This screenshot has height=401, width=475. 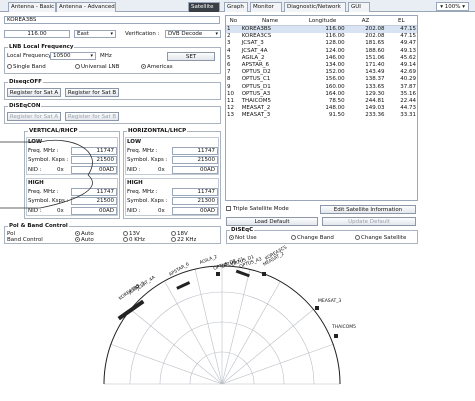 What do you see at coordinates (195, 211) in the screenshot?
I see `horizontal-high-nid-field: 00AD` at bounding box center [195, 211].